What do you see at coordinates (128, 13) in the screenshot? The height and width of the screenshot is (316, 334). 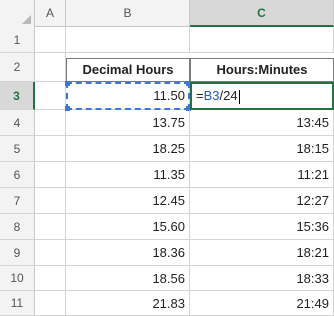 I see `col-header-b: B` at bounding box center [128, 13].